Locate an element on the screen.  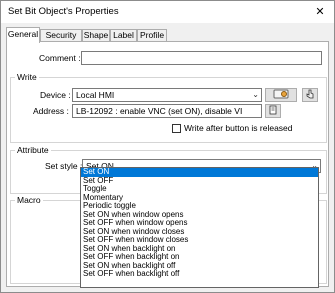
device-settings-button is located at coordinates (281, 95).